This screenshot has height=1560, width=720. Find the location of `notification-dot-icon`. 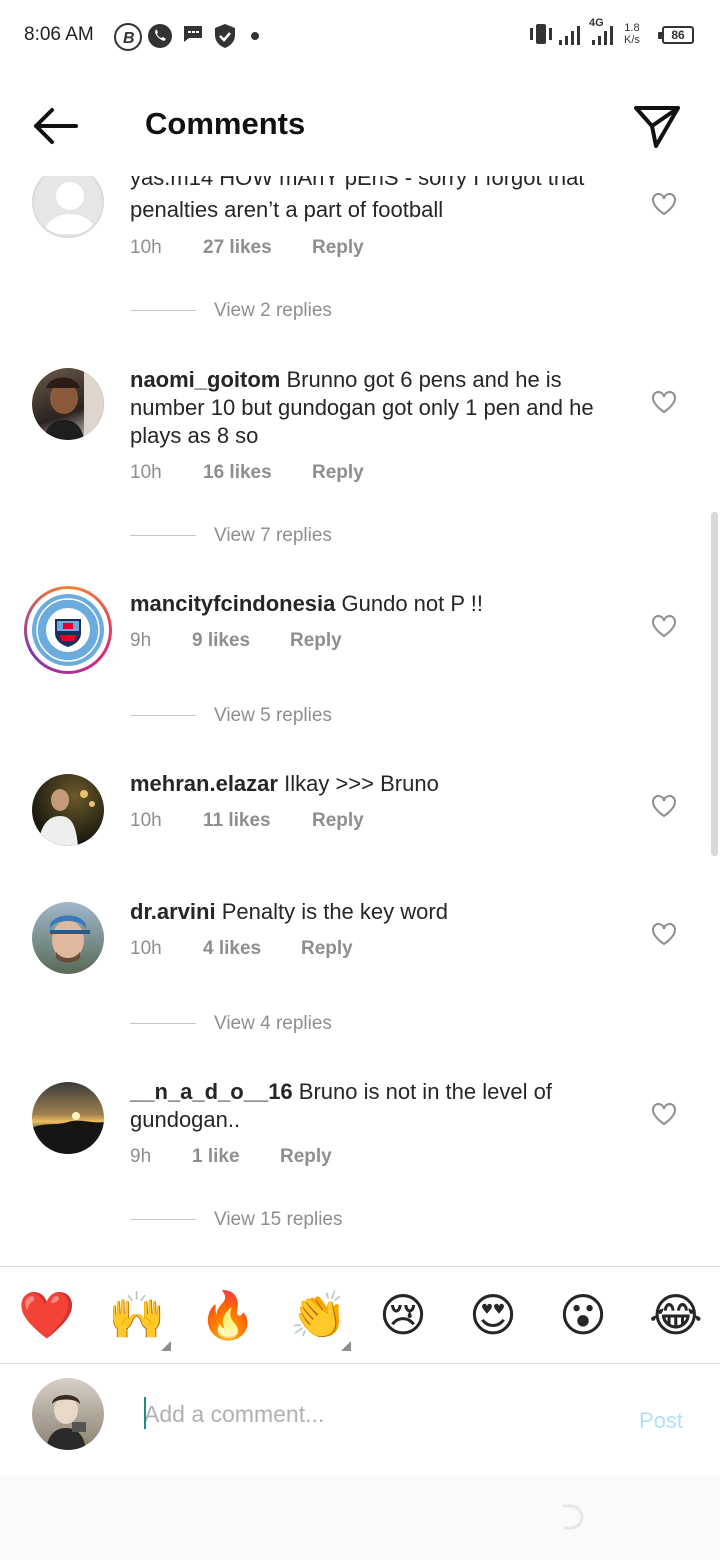

notification-dot-icon is located at coordinates (255, 36).